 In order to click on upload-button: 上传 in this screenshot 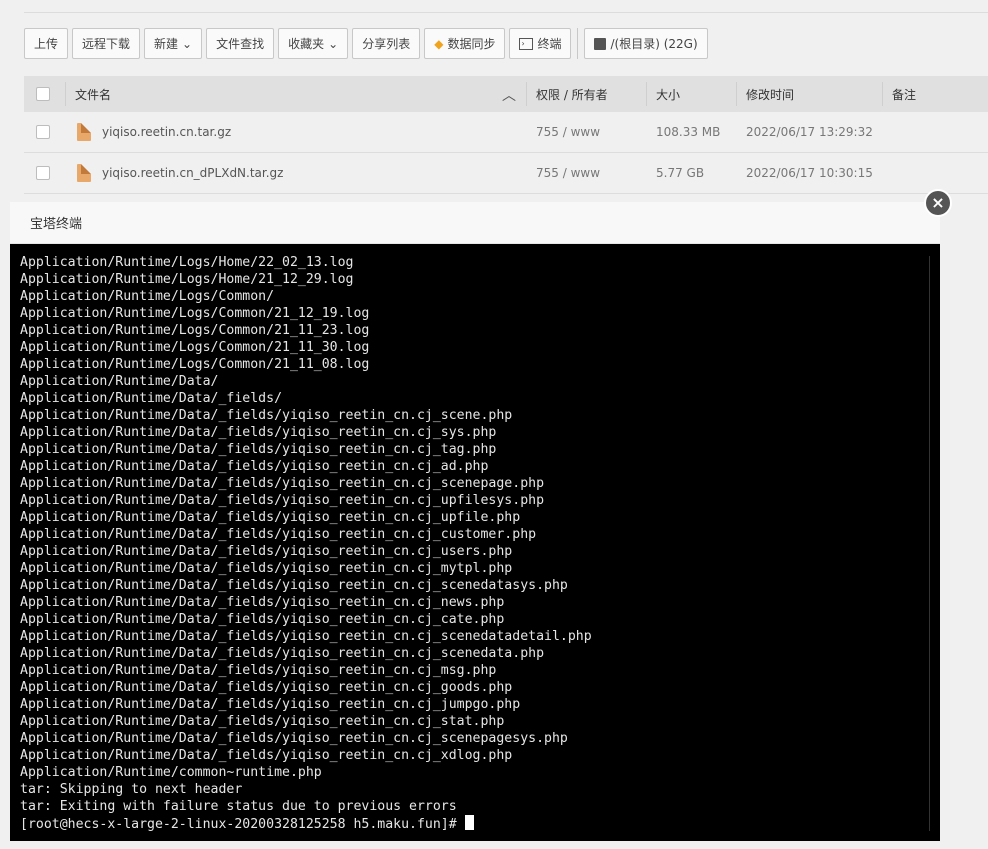, I will do `click(46, 43)`.